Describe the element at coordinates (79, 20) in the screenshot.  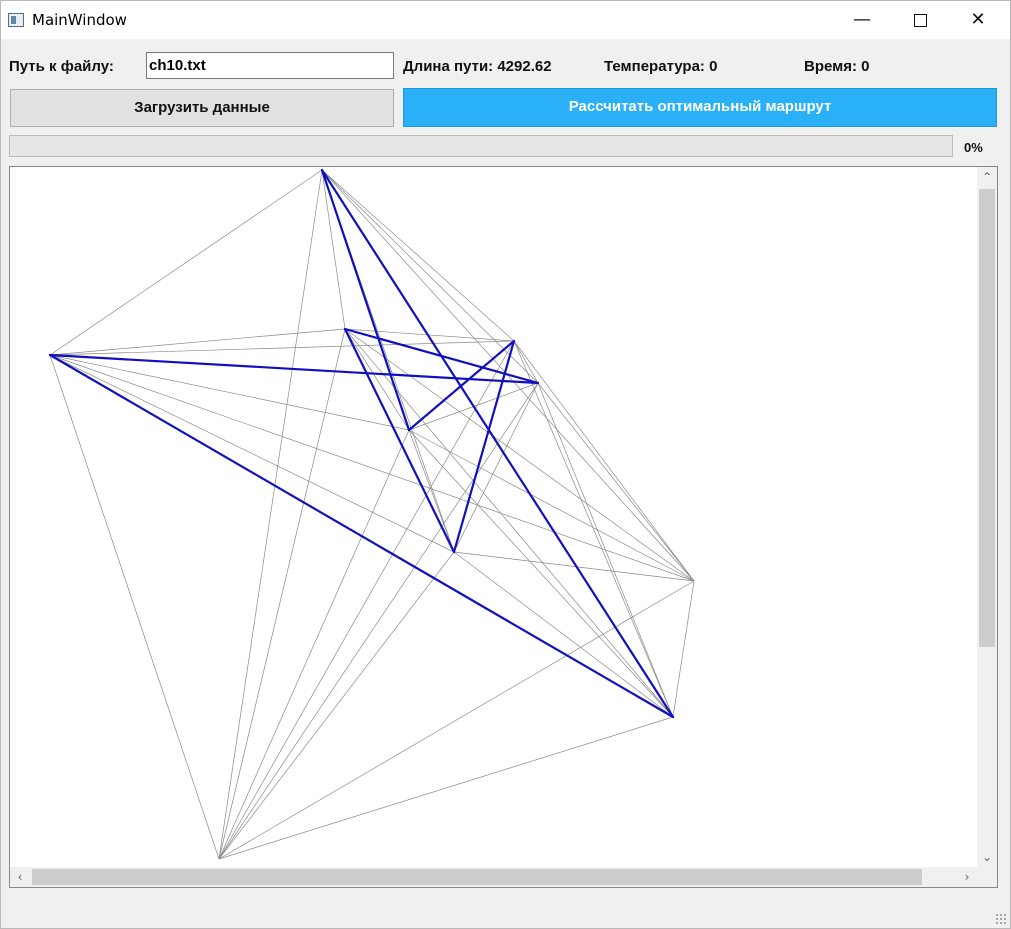
I see `window-title: MainWindow` at that location.